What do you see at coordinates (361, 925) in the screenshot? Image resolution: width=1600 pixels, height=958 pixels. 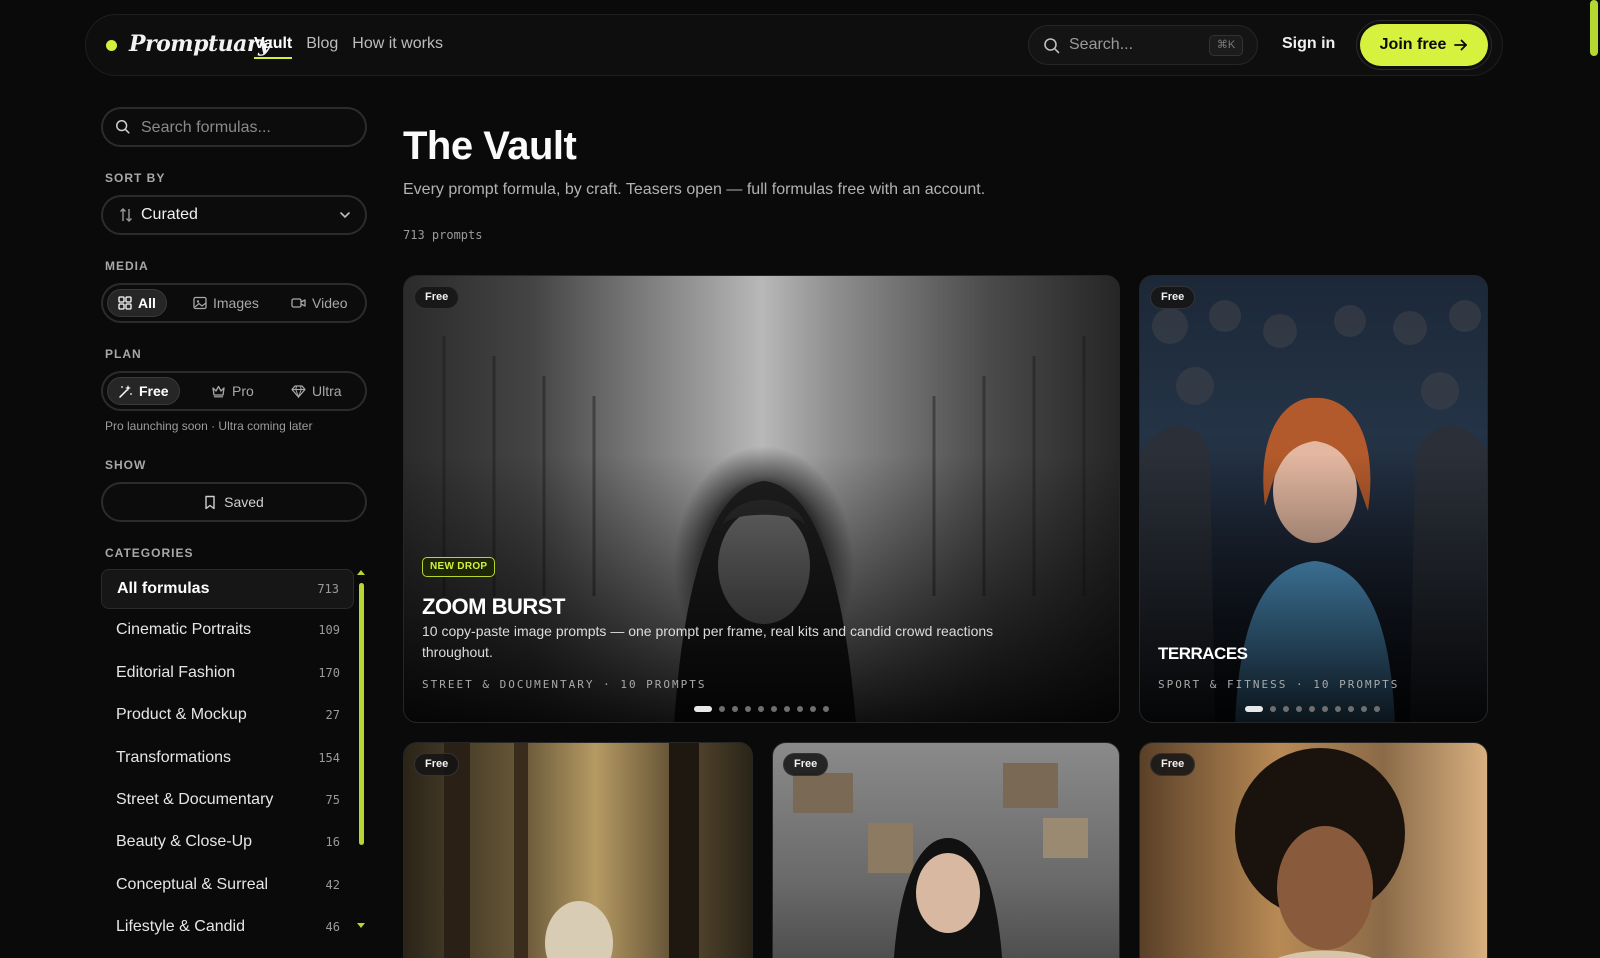 I see `scroll-down-arrow-icon` at bounding box center [361, 925].